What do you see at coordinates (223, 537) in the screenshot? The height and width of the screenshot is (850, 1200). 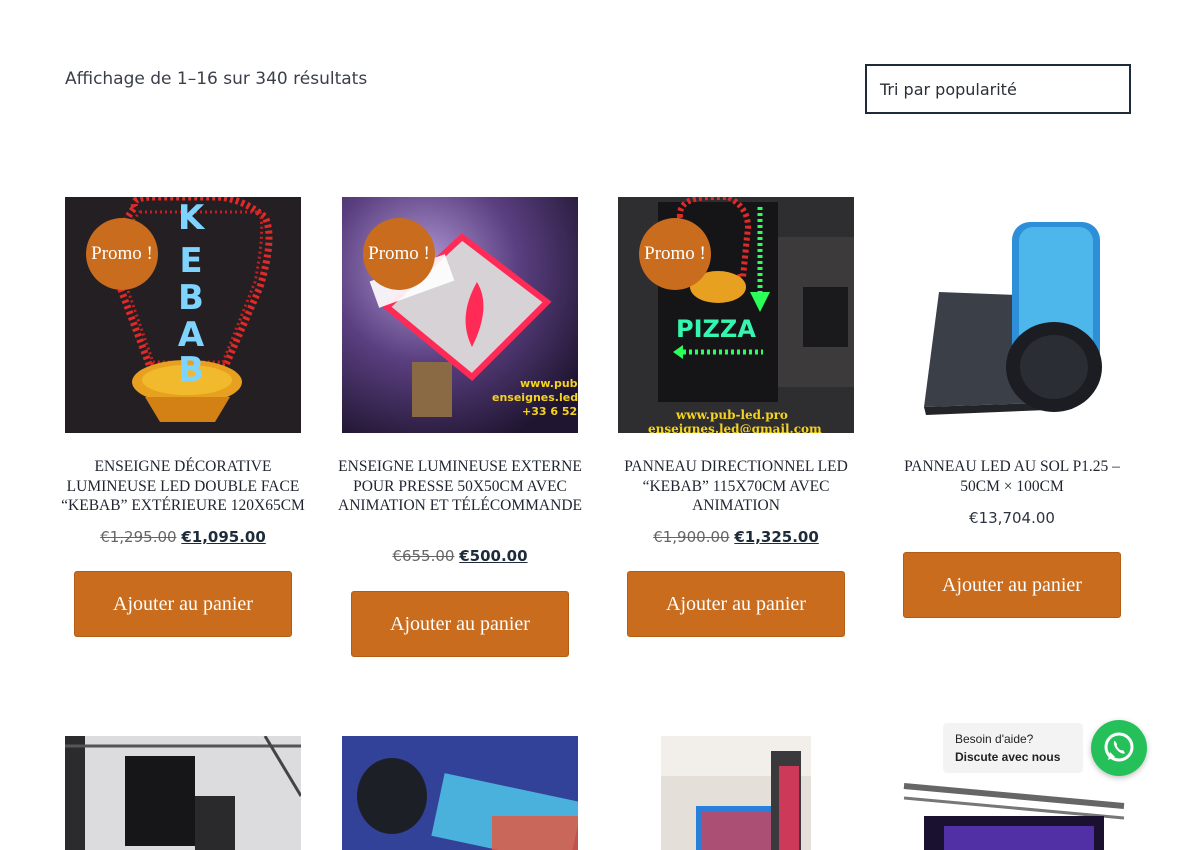 I see `sale-price: €1,095.00` at bounding box center [223, 537].